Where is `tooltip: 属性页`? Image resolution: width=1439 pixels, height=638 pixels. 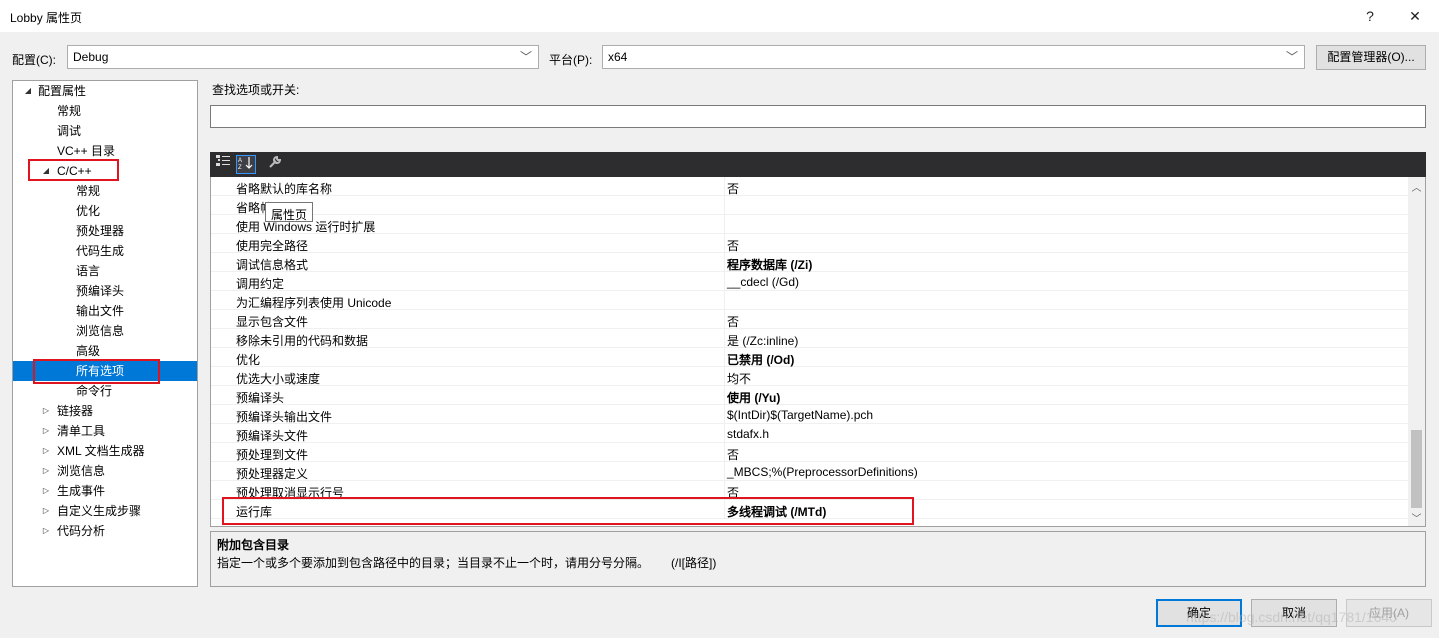 tooltip: 属性页 is located at coordinates (289, 212).